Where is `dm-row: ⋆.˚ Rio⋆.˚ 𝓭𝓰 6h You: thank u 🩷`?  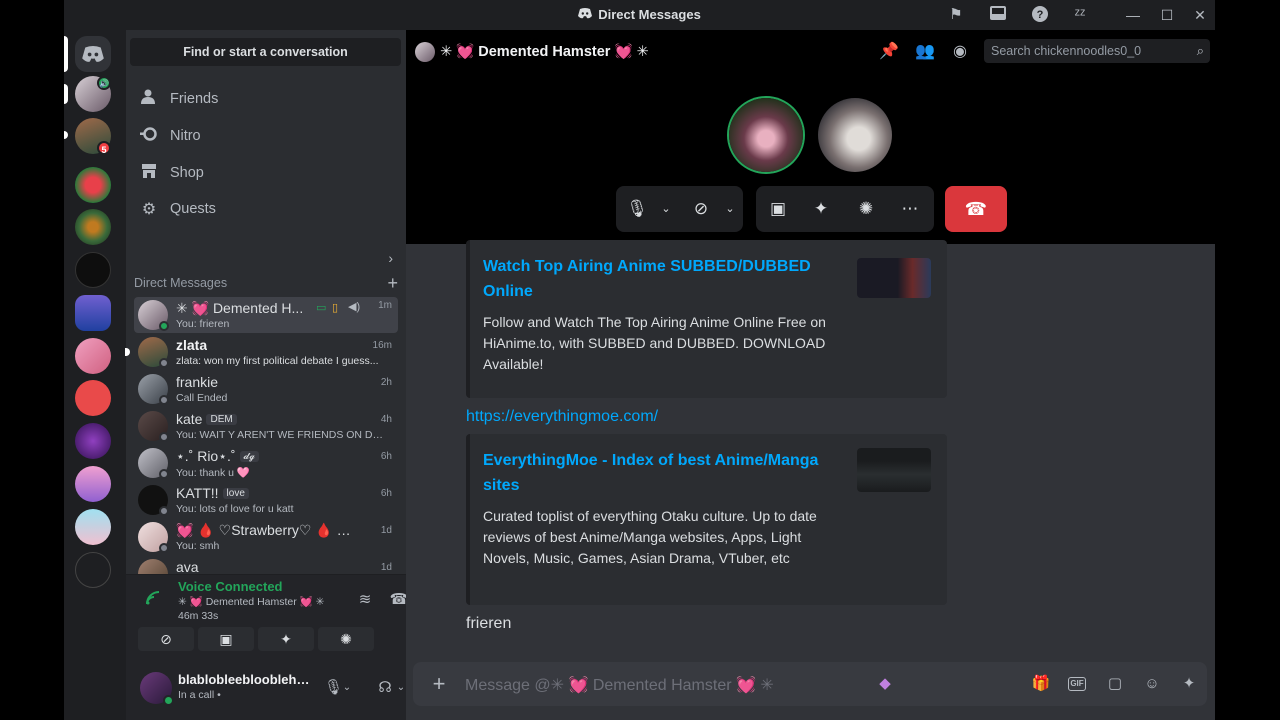 dm-row: ⋆.˚ Rio⋆.˚ 𝓭𝓰 6h You: thank u 🩷 is located at coordinates (266, 463).